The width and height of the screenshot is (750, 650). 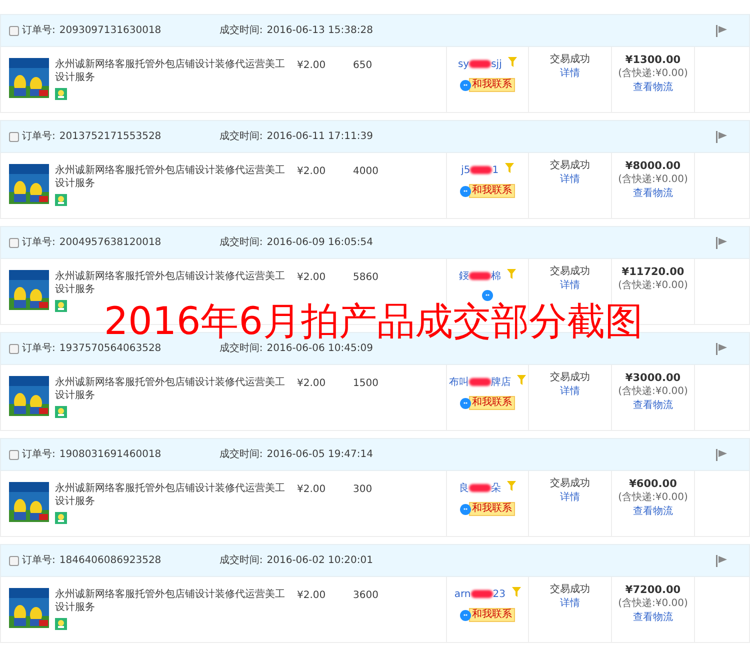 I want to click on order-total: ¥8000.00, so click(x=653, y=166).